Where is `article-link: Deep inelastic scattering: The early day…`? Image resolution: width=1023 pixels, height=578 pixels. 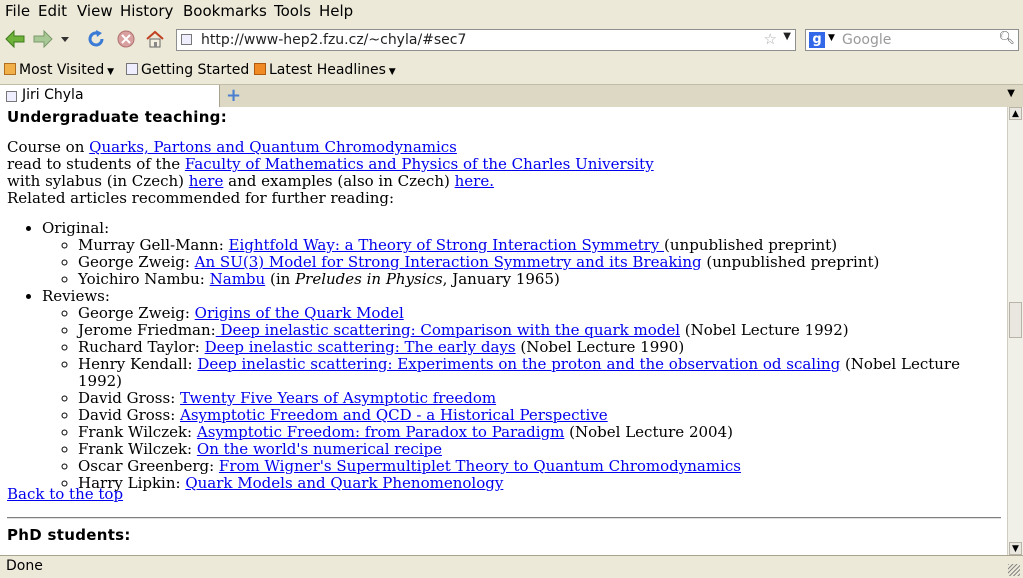
article-link: Deep inelastic scattering: The early day… is located at coordinates (360, 347).